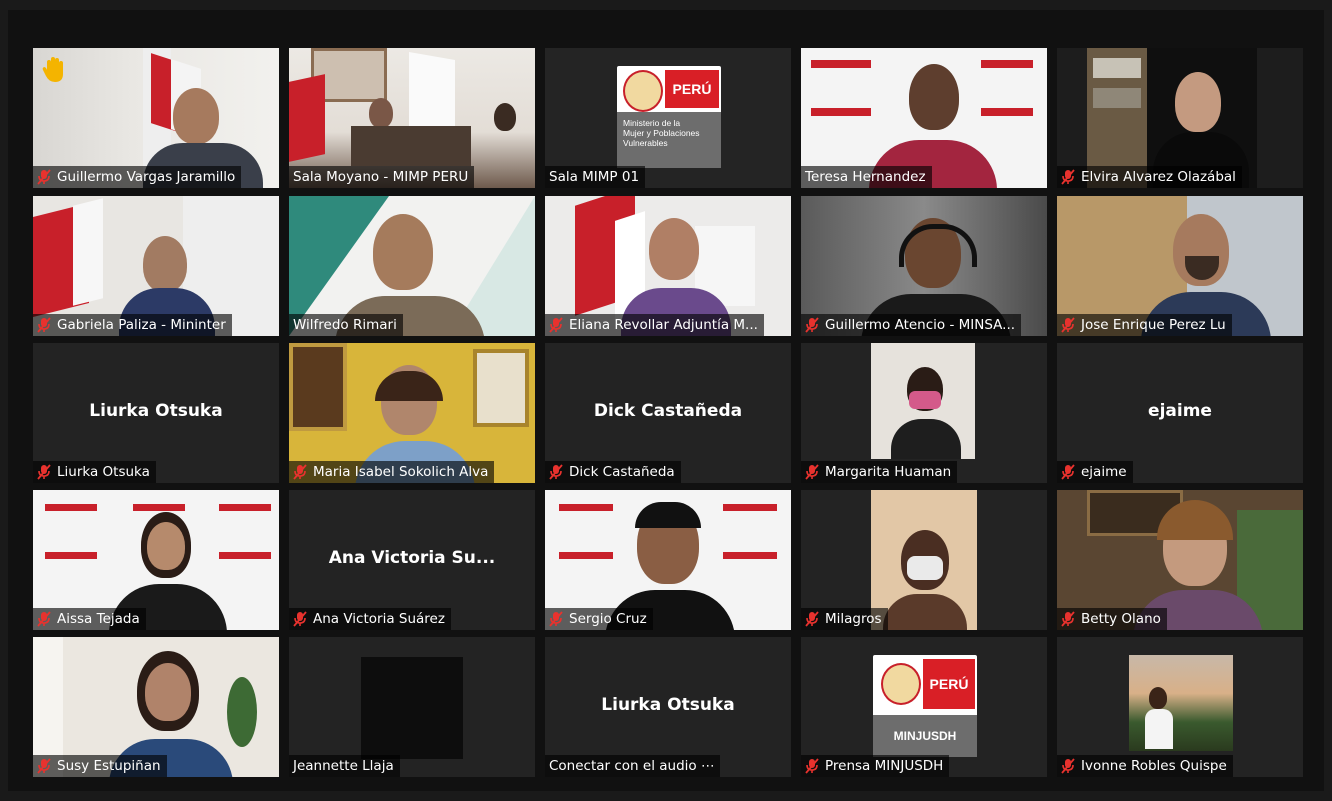 Image resolution: width=1332 pixels, height=801 pixels. I want to click on participant-name-label: Ivonne Robles Quispe, so click(1145, 766).